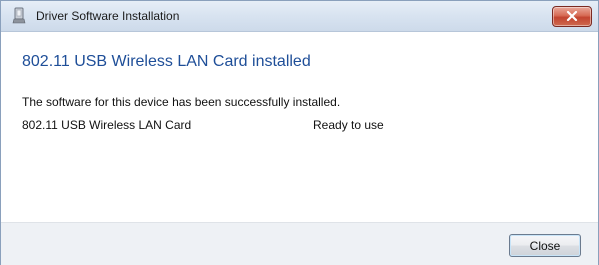  I want to click on dialog-heading: 802.11 USB Wireless LAN Card installed, so click(166, 61).